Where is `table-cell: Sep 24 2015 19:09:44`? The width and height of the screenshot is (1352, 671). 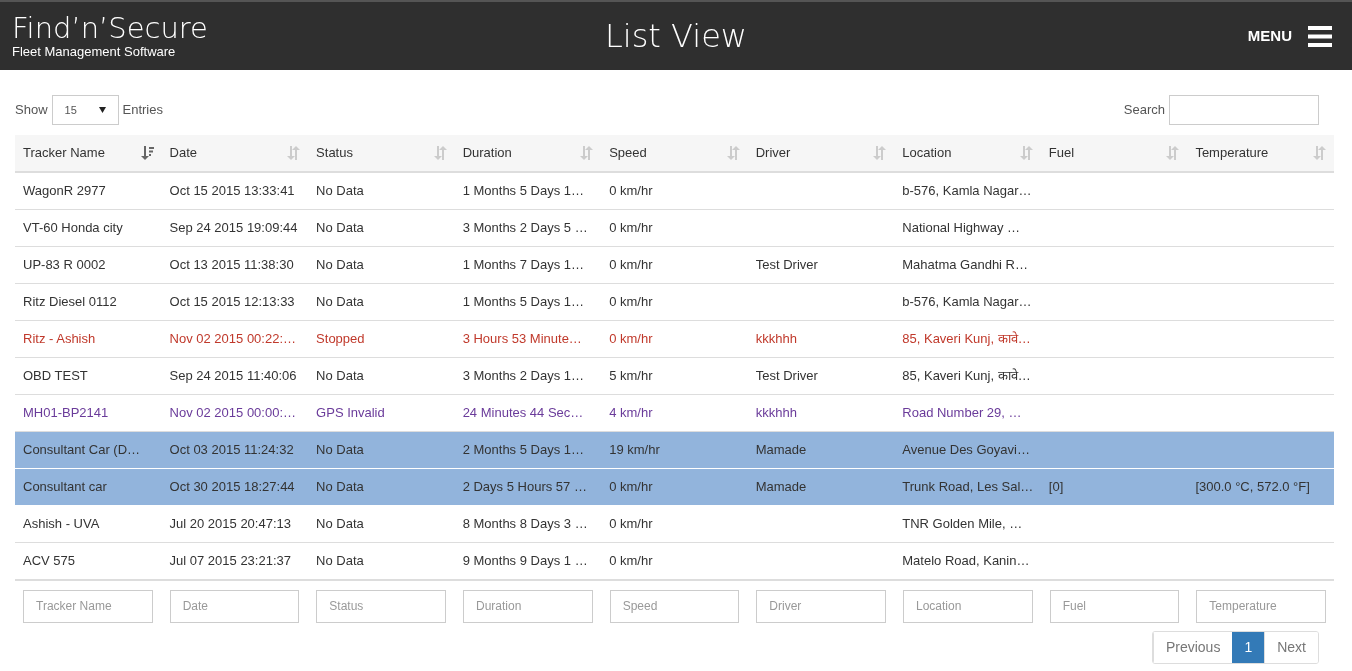
table-cell: Sep 24 2015 19:09:44 is located at coordinates (233, 227).